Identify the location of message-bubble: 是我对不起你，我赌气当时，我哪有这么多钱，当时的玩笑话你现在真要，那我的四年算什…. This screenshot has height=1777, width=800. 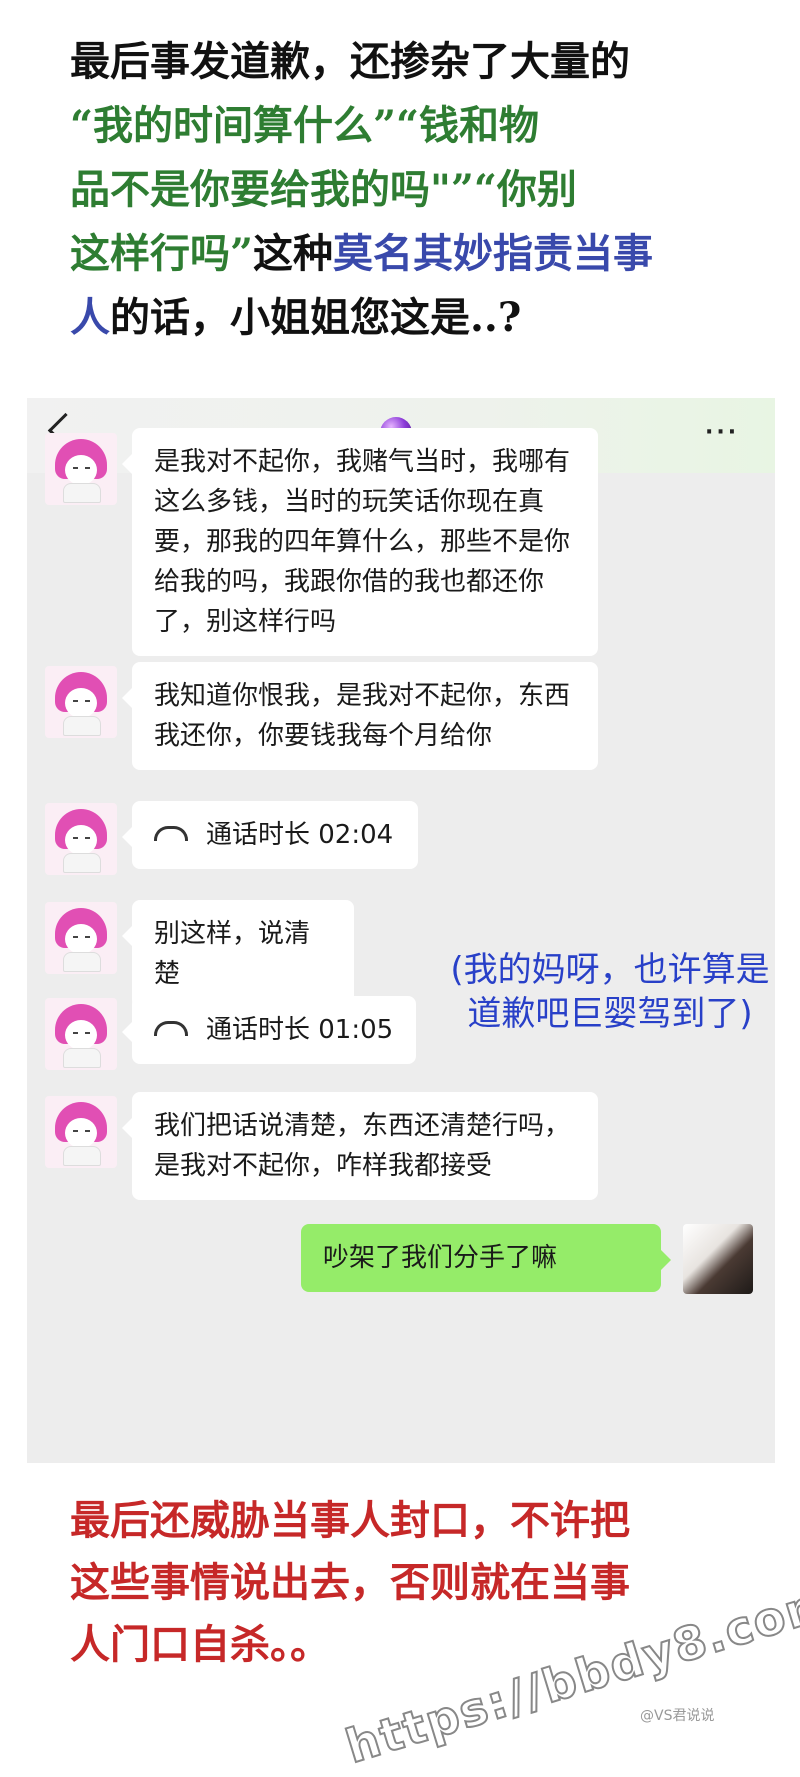
(360, 542).